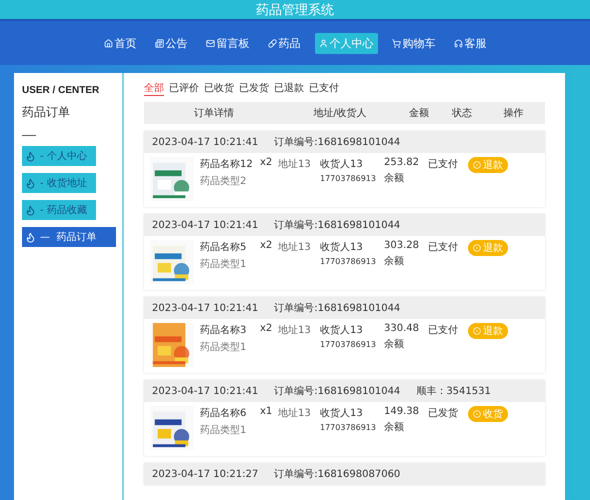 The width and height of the screenshot is (590, 500). I want to click on order-number: 订单编号:1681698087060, so click(337, 474).